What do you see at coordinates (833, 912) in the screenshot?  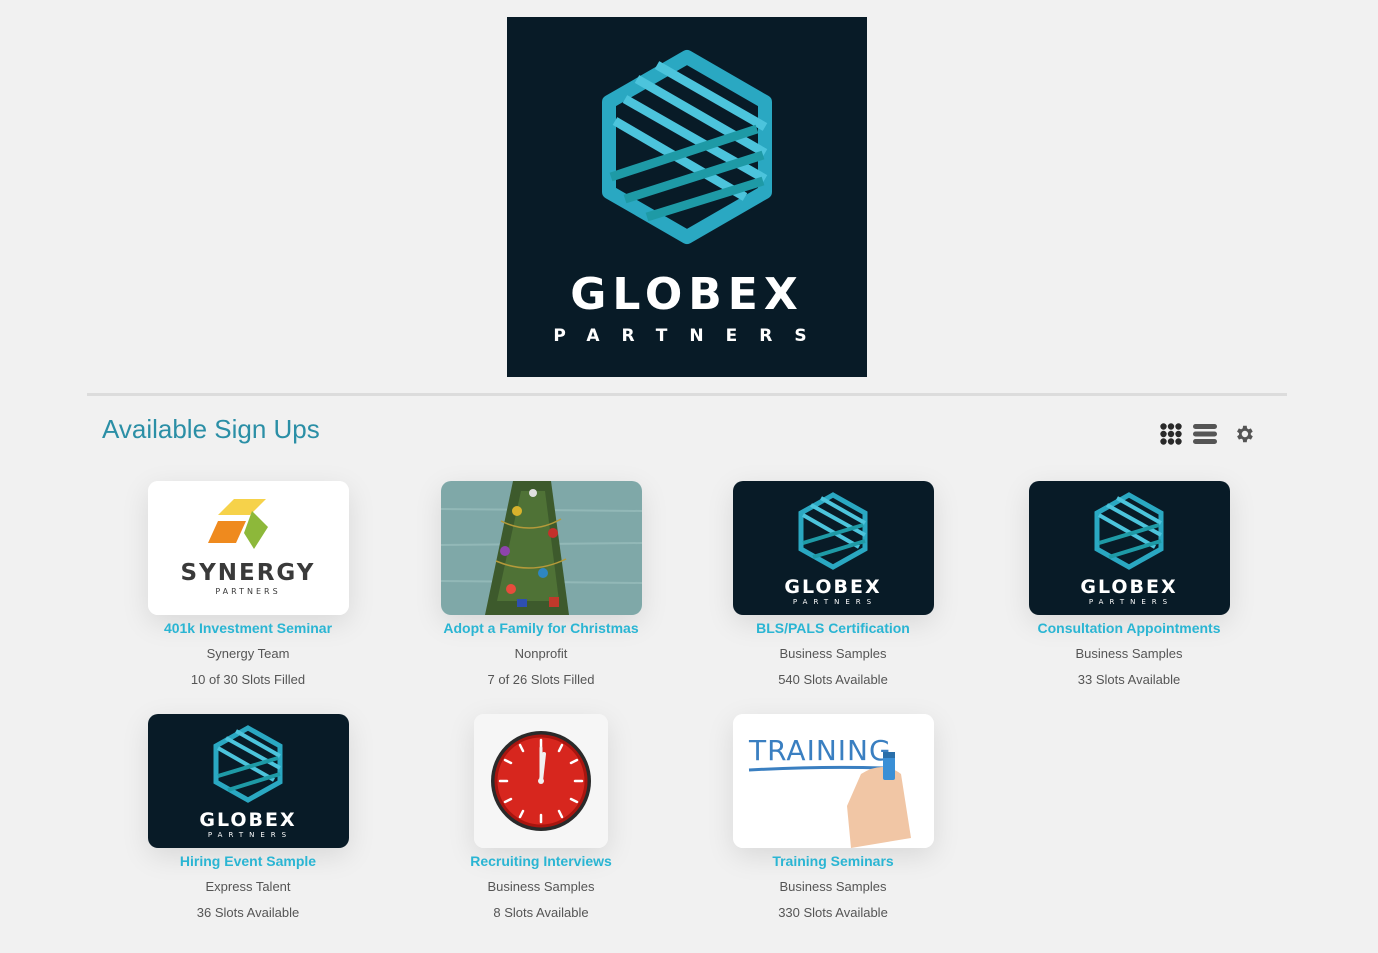 I see `card-slots: 330 Slots Available` at bounding box center [833, 912].